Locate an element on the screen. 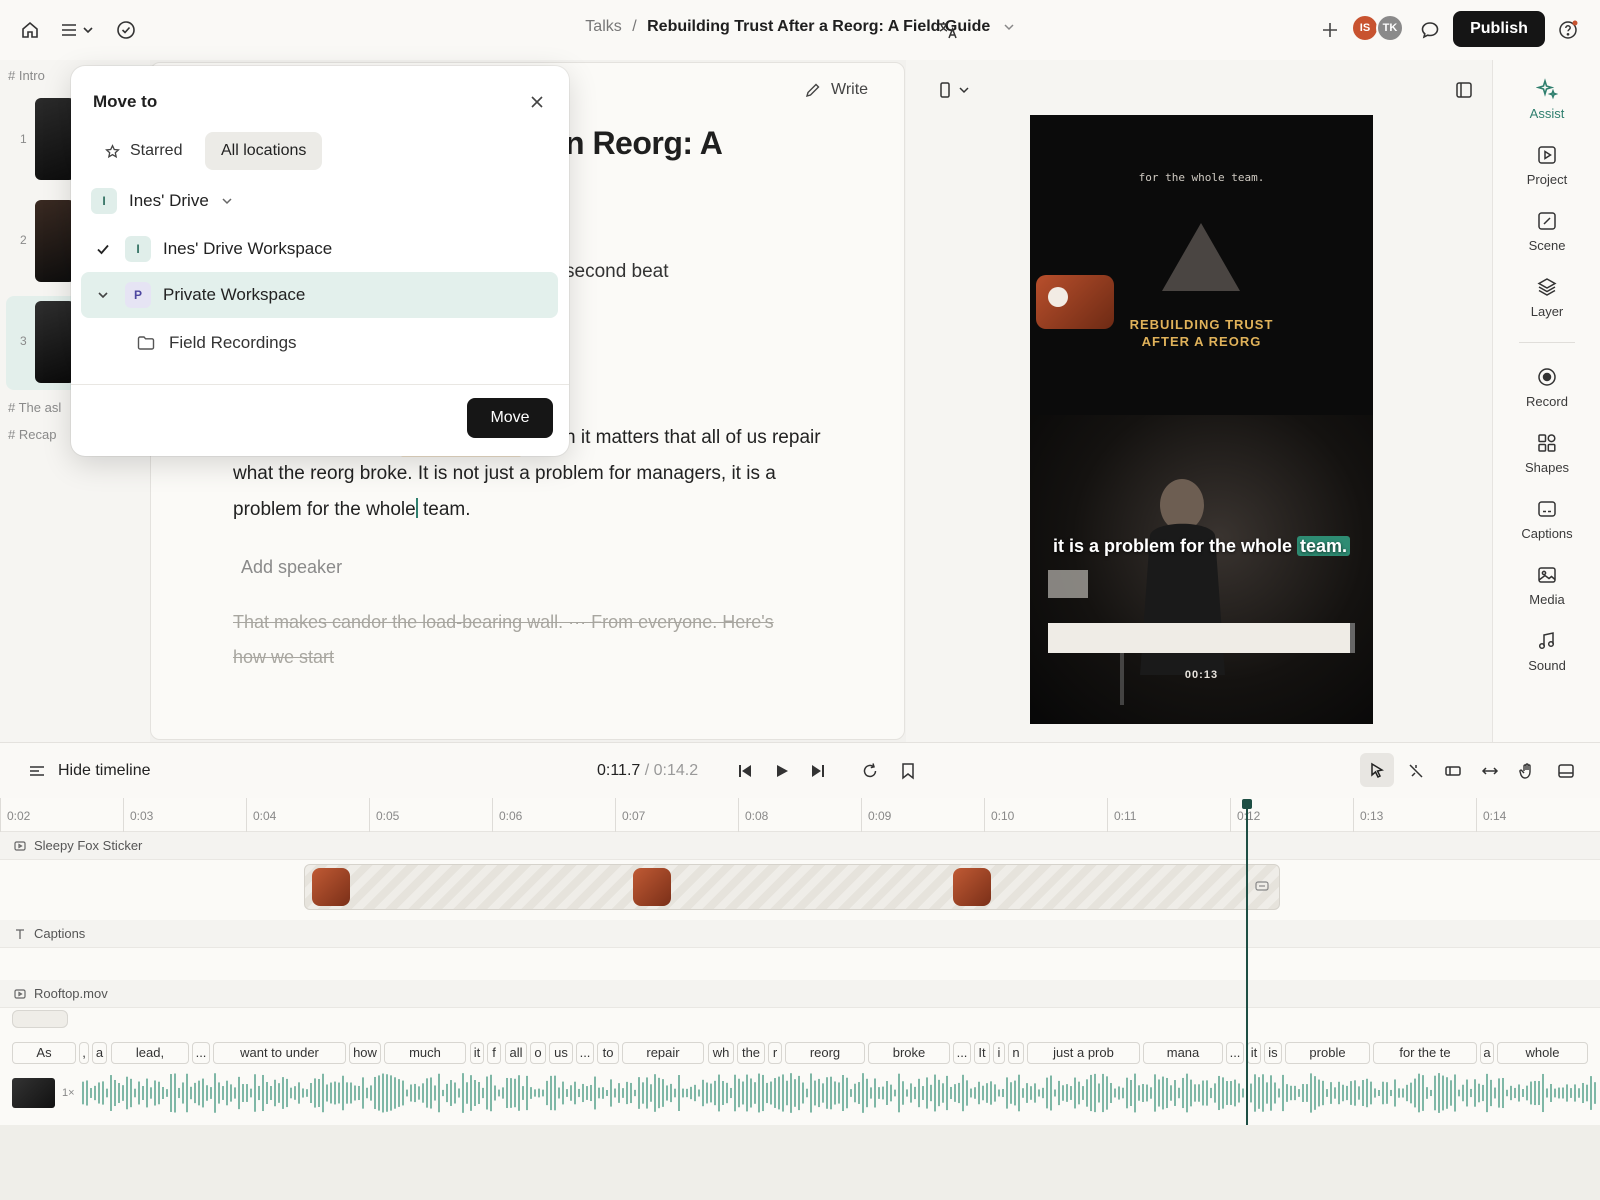 The image size is (1600, 1200). publish-button: Publish is located at coordinates (1499, 29).